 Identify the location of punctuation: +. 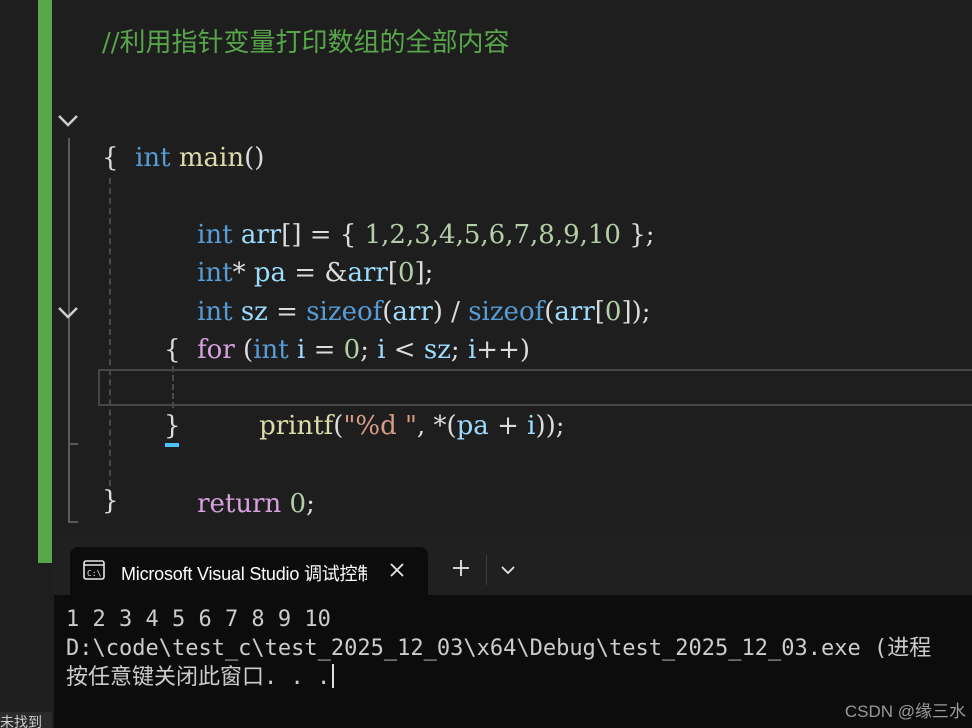
(508, 426).